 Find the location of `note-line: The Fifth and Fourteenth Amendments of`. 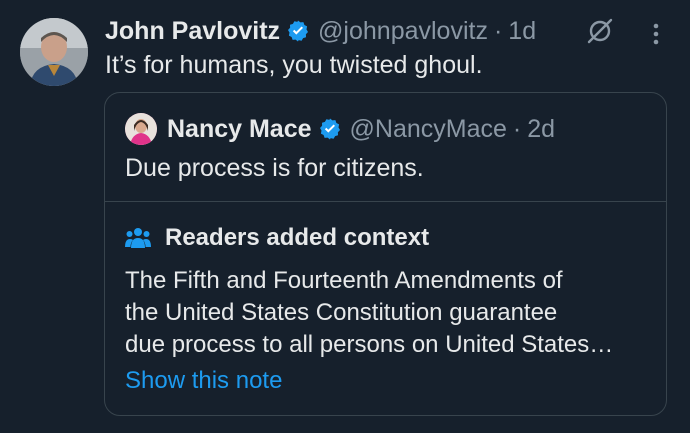

note-line: The Fifth and Fourteenth Amendments of is located at coordinates (344, 280).